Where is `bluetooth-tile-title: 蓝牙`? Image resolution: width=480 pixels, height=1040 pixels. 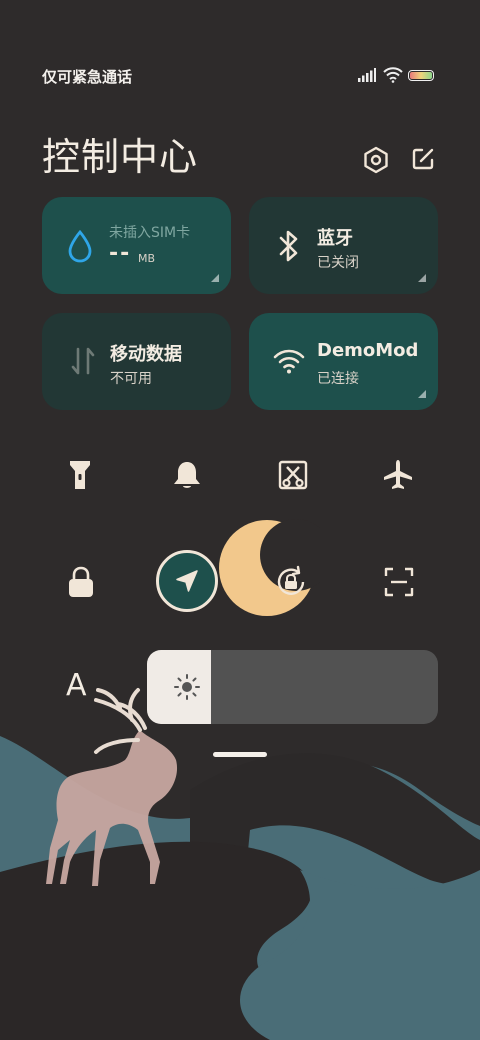
bluetooth-tile-title: 蓝牙 is located at coordinates (335, 238).